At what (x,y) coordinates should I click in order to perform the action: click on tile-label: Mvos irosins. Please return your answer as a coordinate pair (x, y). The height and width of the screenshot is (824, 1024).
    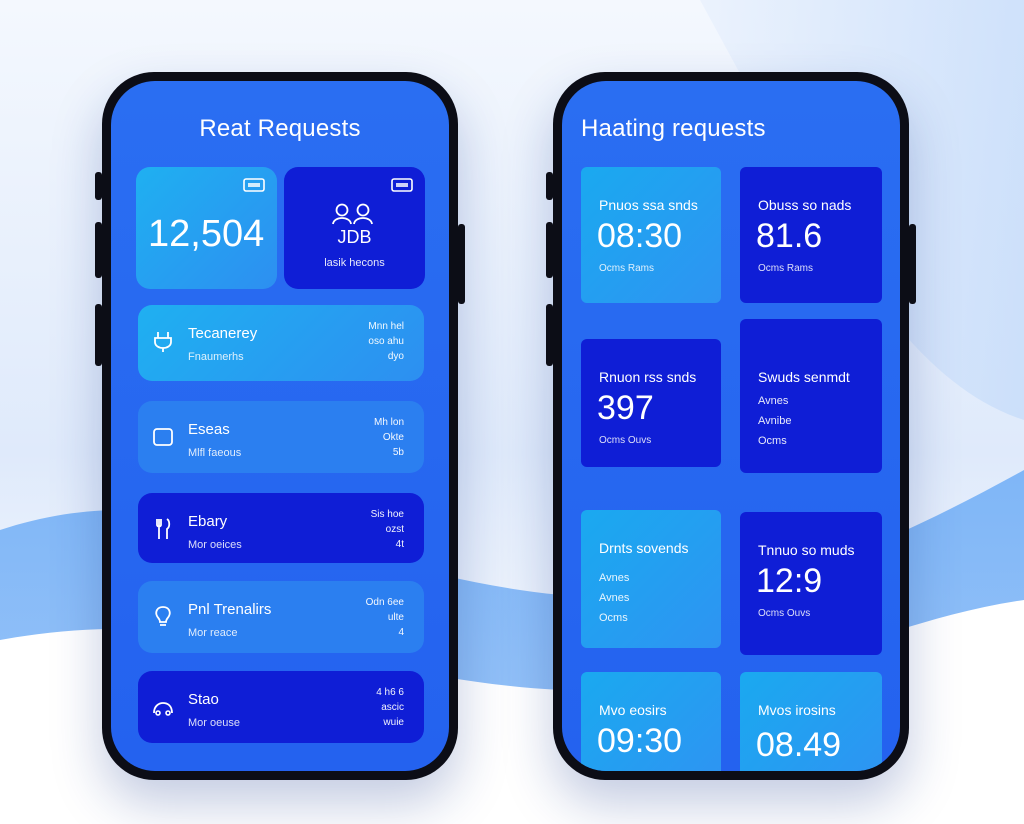
    Looking at the image, I should click on (797, 710).